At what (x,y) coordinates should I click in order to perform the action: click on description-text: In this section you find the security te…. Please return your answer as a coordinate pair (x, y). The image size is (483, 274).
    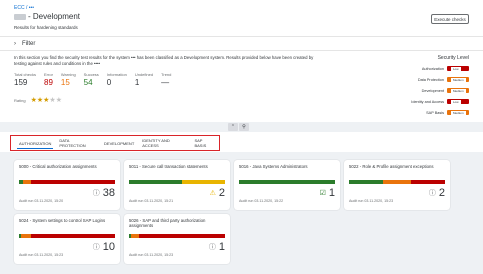
    Looking at the image, I should click on (164, 60).